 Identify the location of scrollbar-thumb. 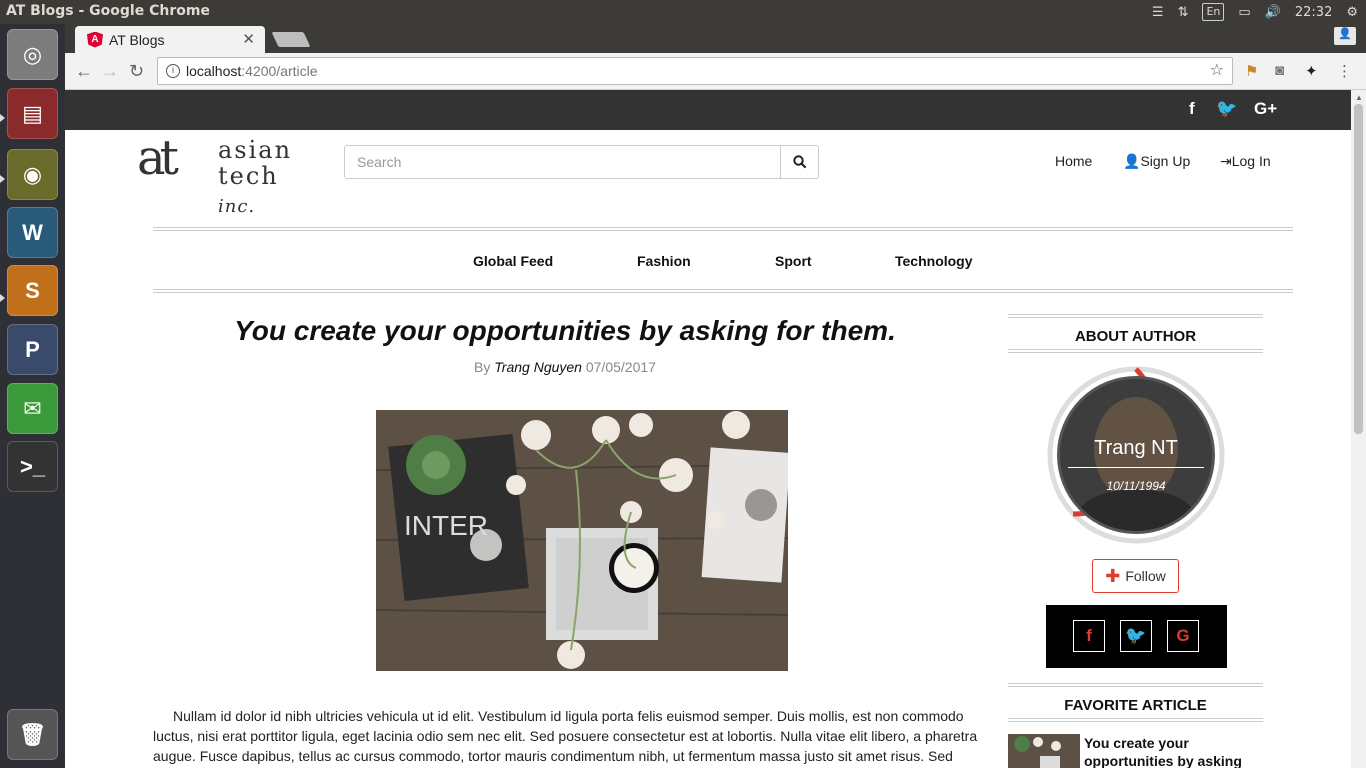
(1358, 269).